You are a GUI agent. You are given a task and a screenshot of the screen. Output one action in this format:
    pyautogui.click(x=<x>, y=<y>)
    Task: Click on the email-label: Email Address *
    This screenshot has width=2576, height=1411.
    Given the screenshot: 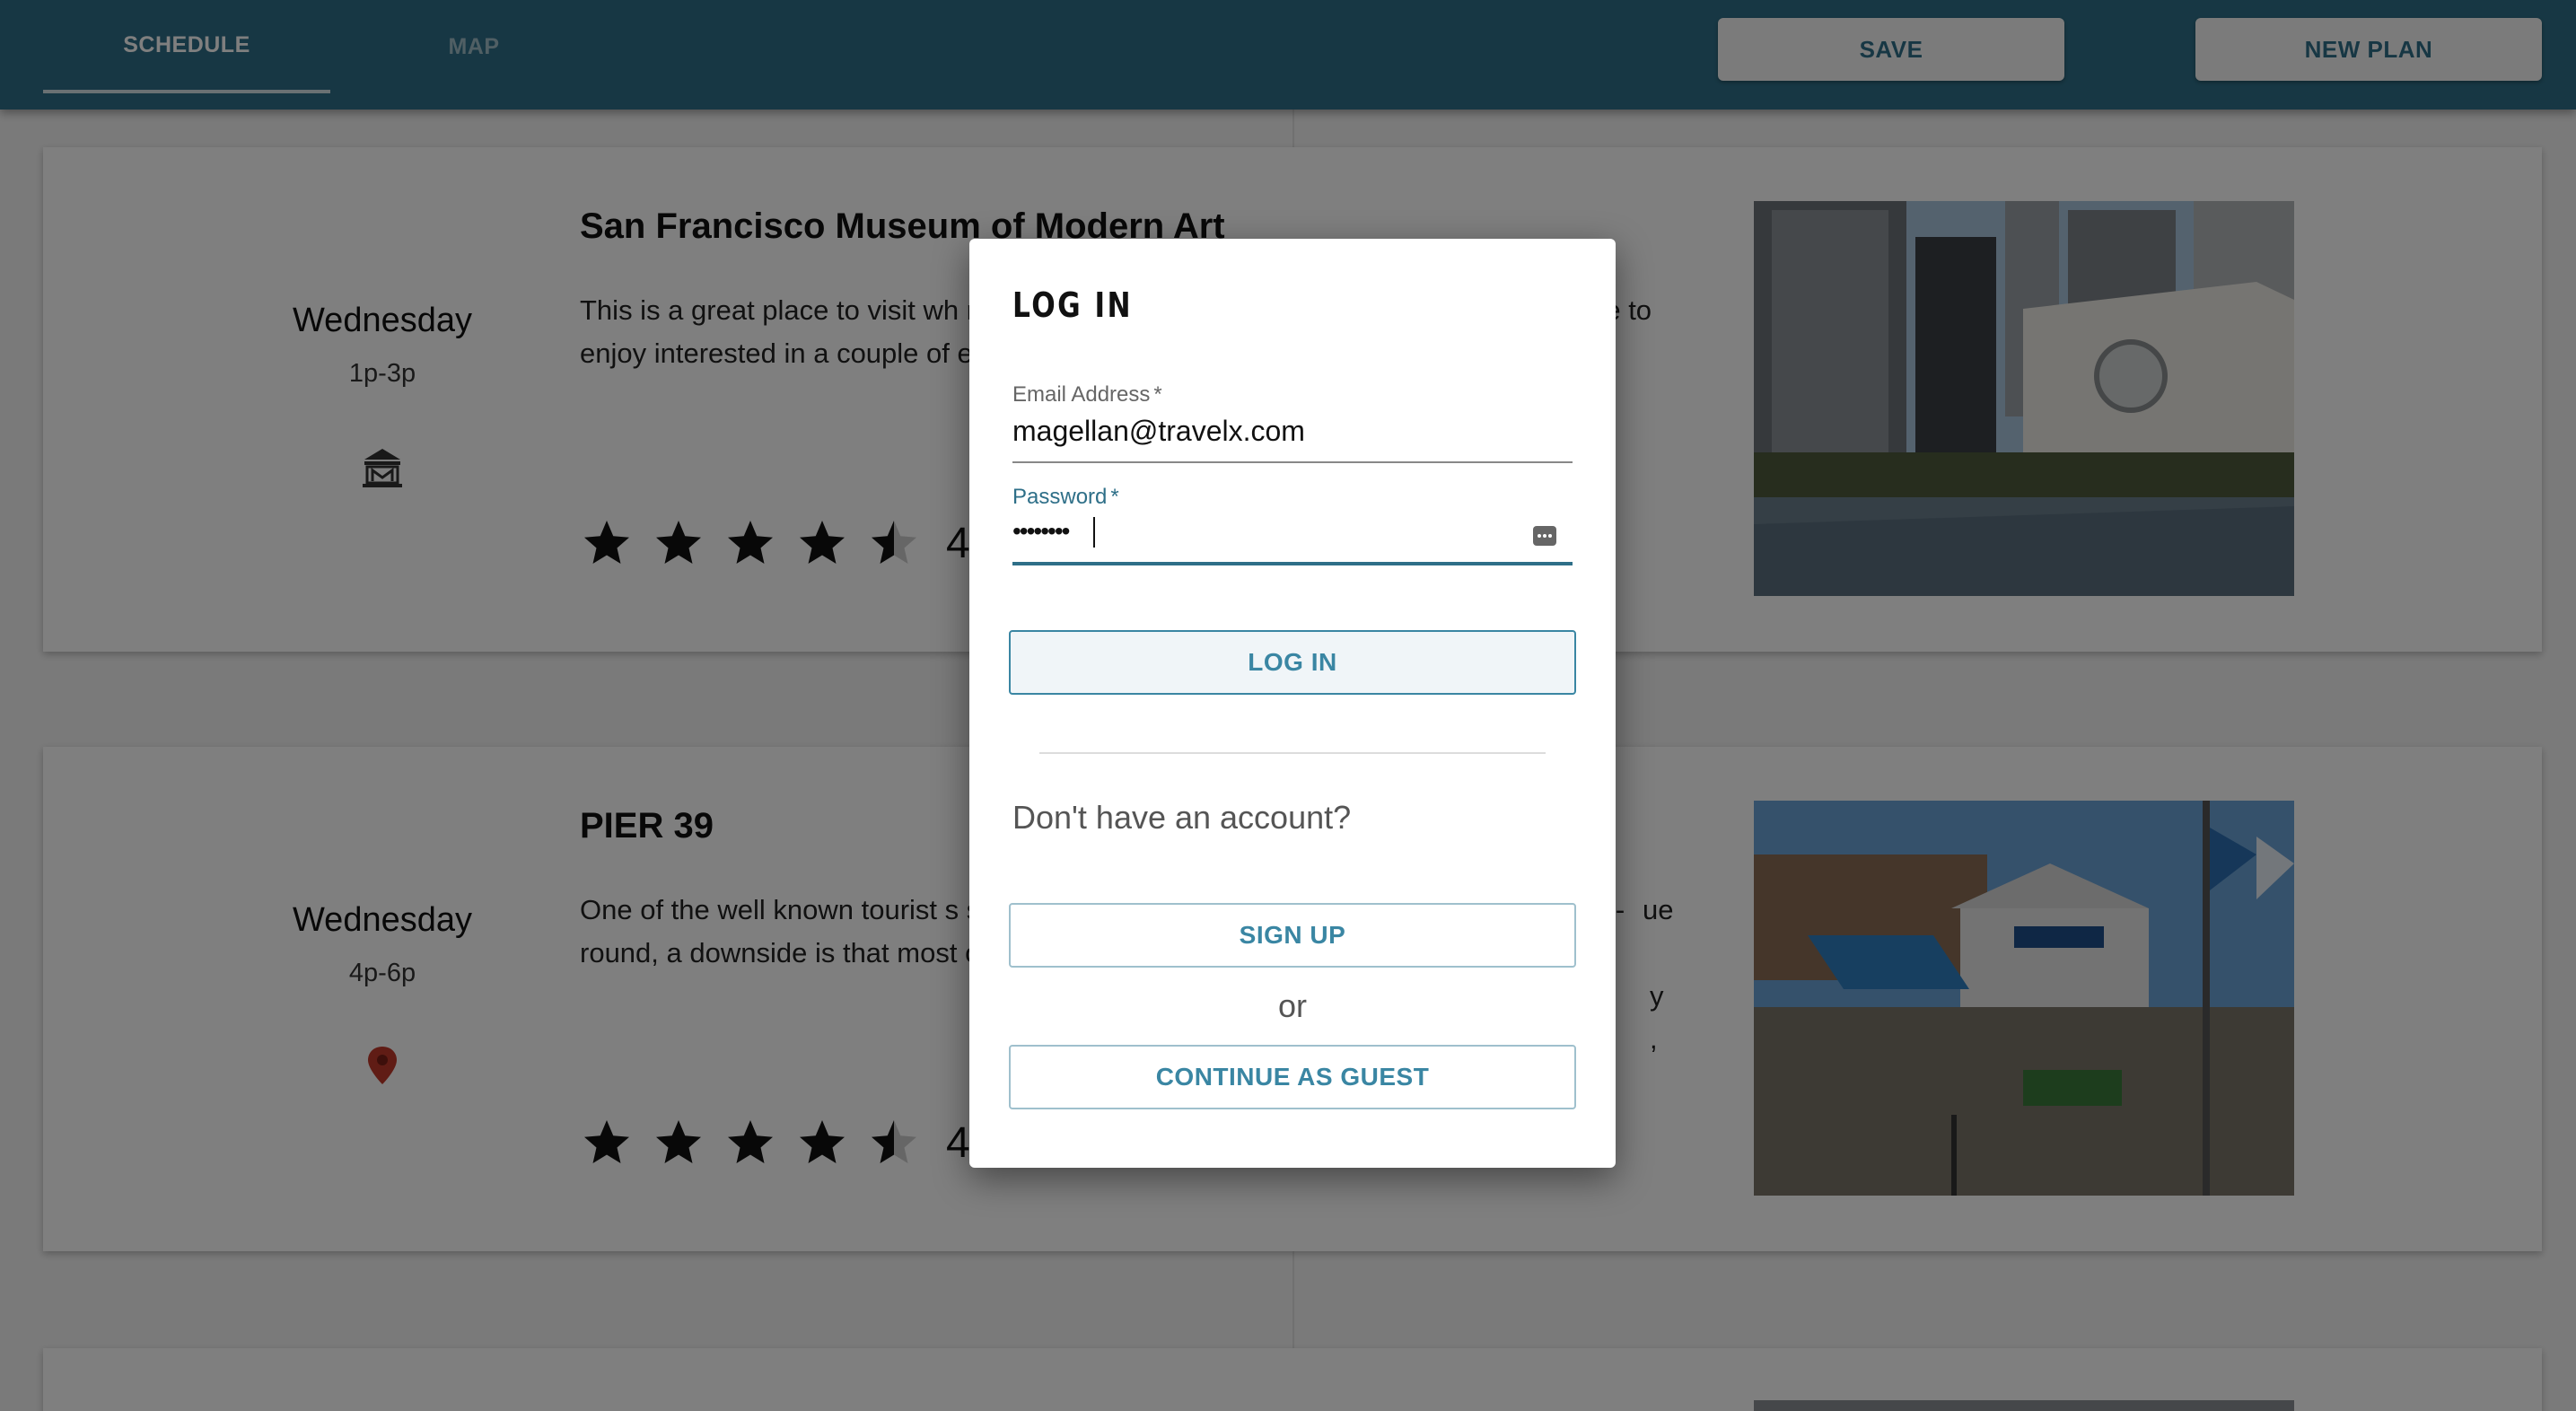 What is the action you would take?
    pyautogui.click(x=1087, y=395)
    